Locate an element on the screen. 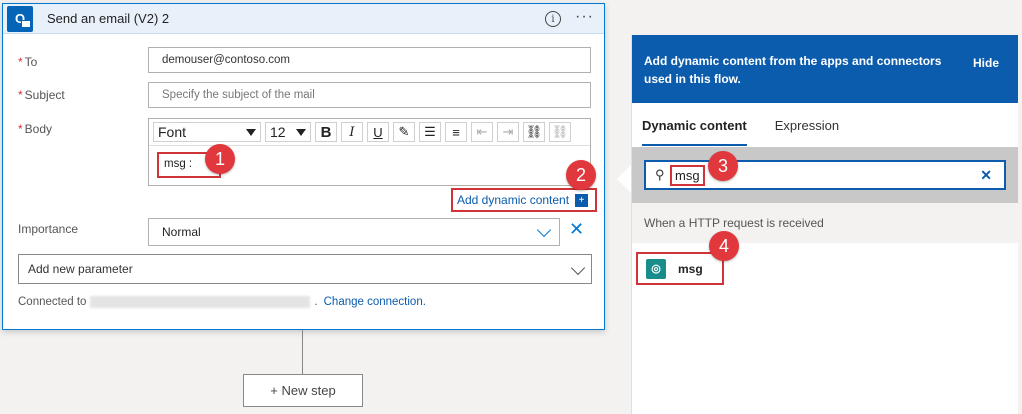 The height and width of the screenshot is (414, 1022). add-parameter-label: Add new parameter is located at coordinates (80, 269).